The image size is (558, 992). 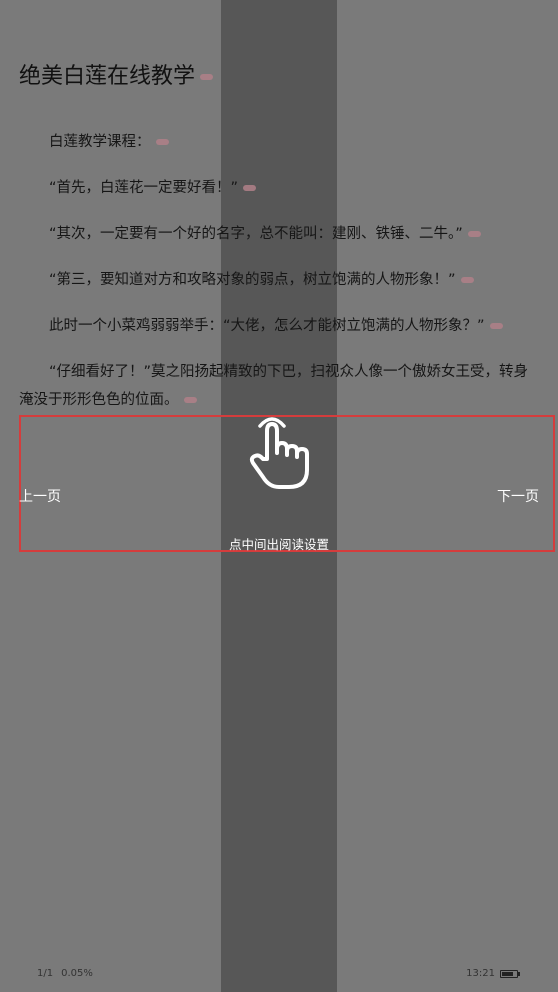 I want to click on tap-hand-icon, so click(x=279, y=453).